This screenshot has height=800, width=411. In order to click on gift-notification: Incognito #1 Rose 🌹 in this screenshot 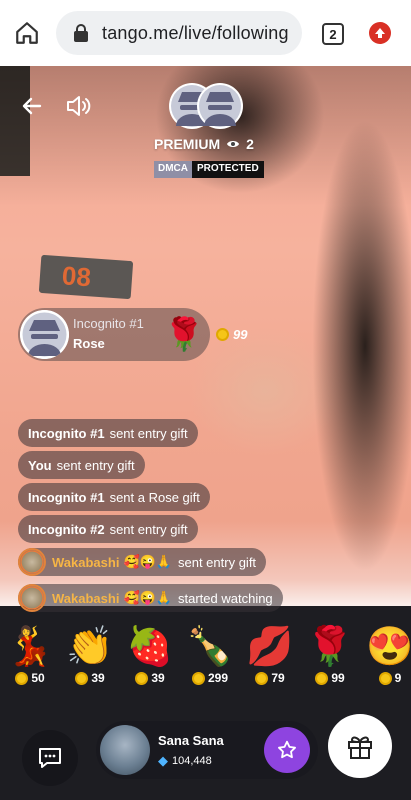, I will do `click(114, 334)`.